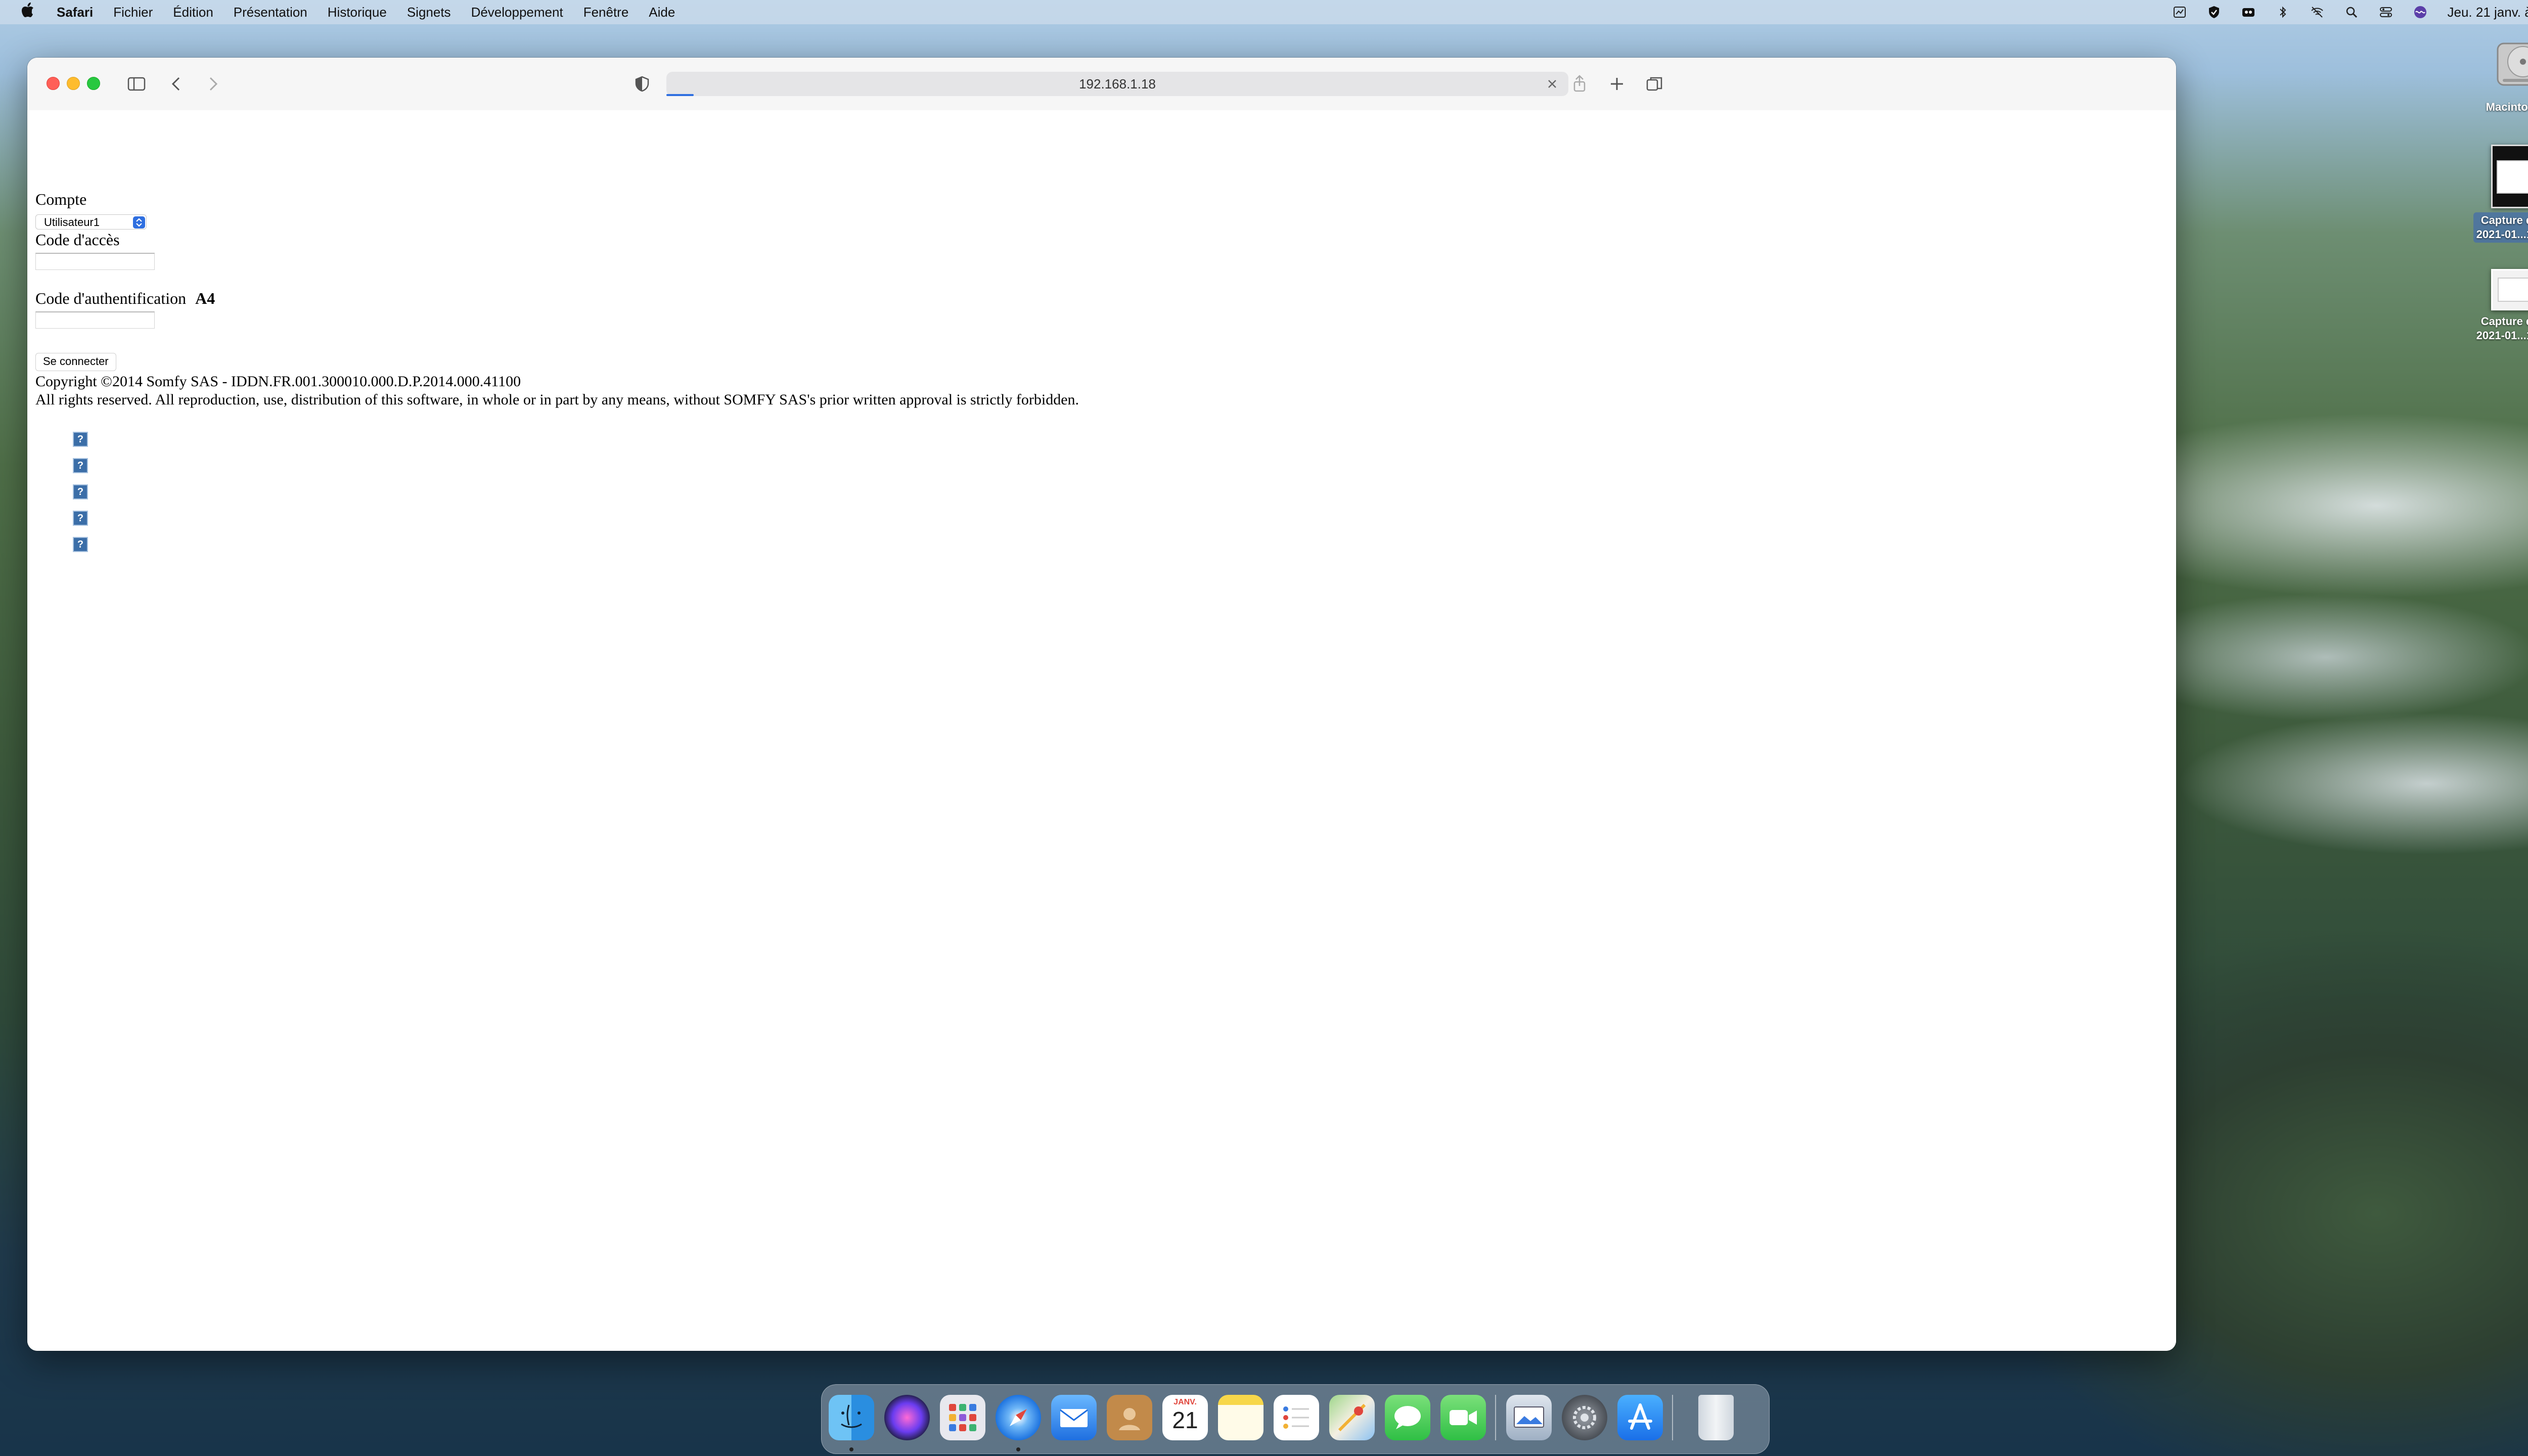 The width and height of the screenshot is (2528, 1456). What do you see at coordinates (77, 240) in the screenshot?
I see `access-code-label: Code d'accès` at bounding box center [77, 240].